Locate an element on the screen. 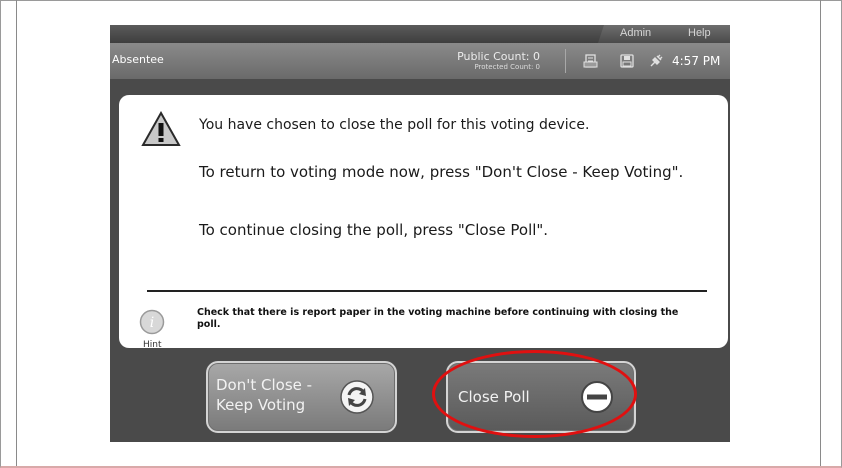 The image size is (842, 468). power-plug-icon is located at coordinates (656, 60).